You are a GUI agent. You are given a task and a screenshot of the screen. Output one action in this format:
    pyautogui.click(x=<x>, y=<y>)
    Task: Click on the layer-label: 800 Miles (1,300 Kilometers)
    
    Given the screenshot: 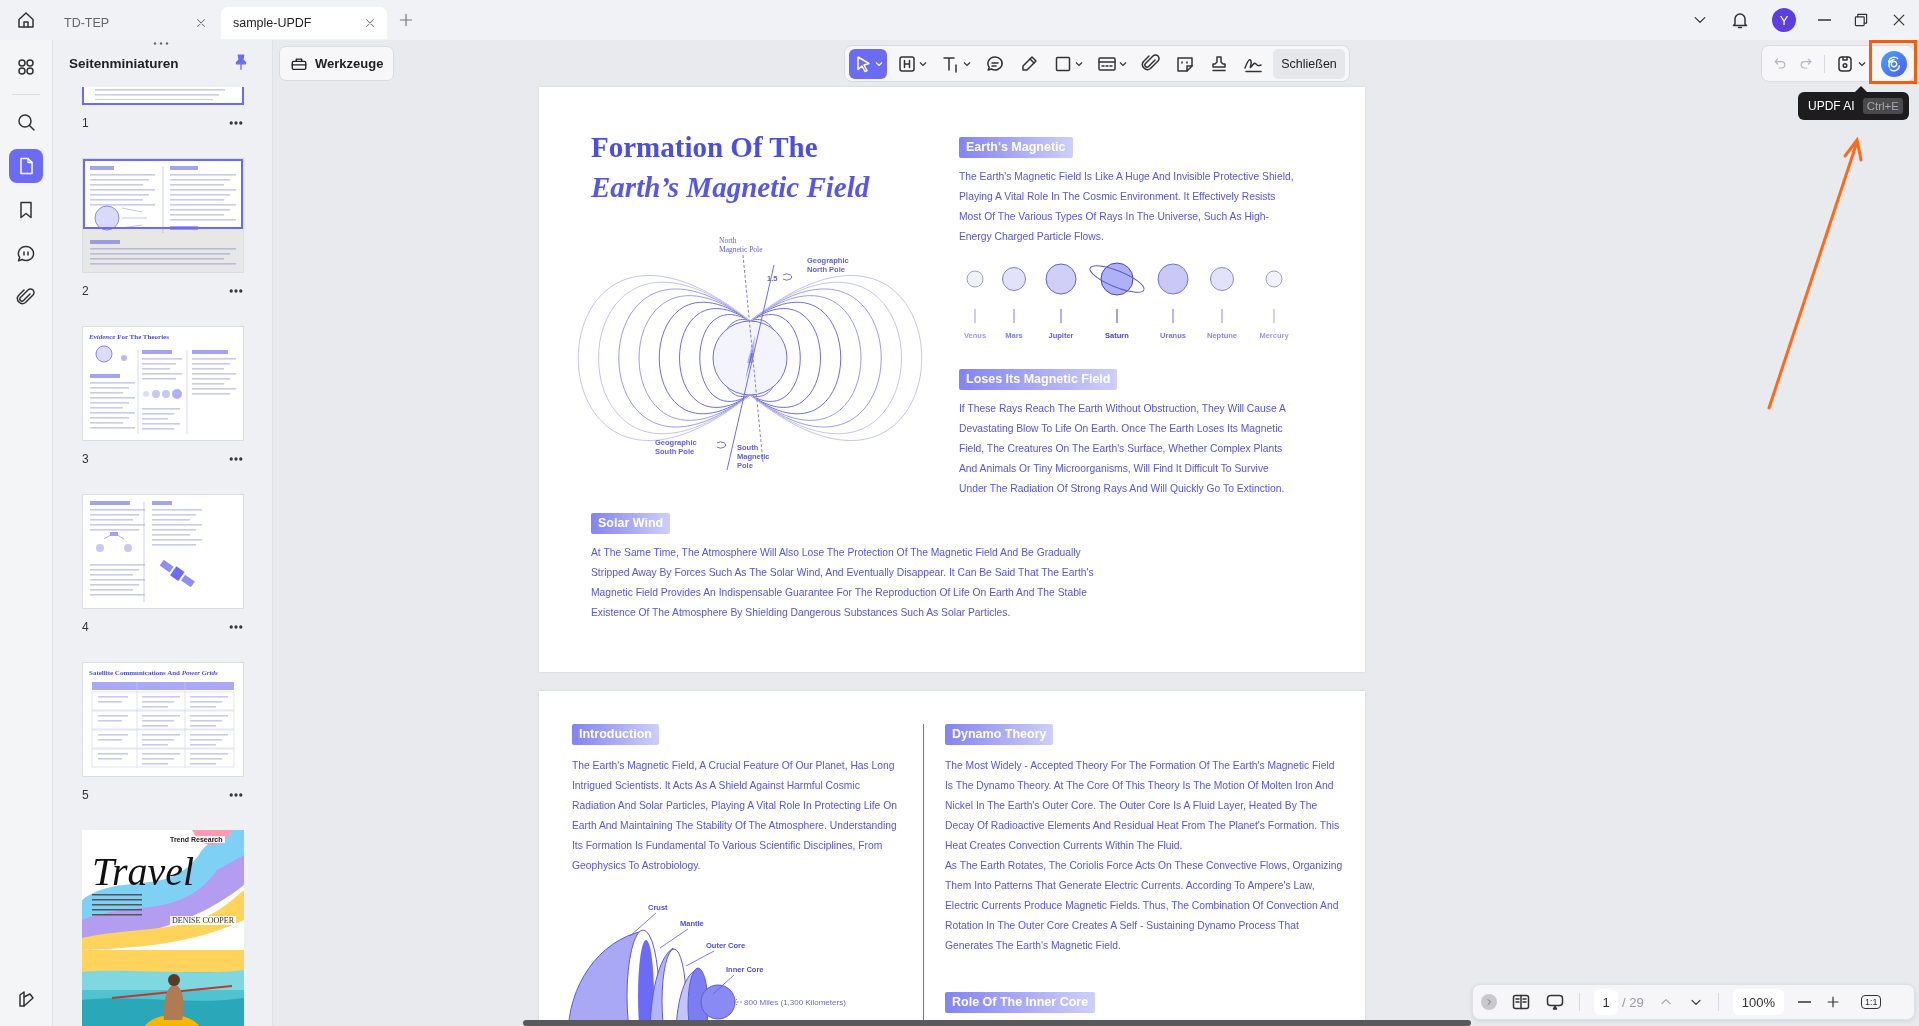 What is the action you would take?
    pyautogui.click(x=795, y=1002)
    